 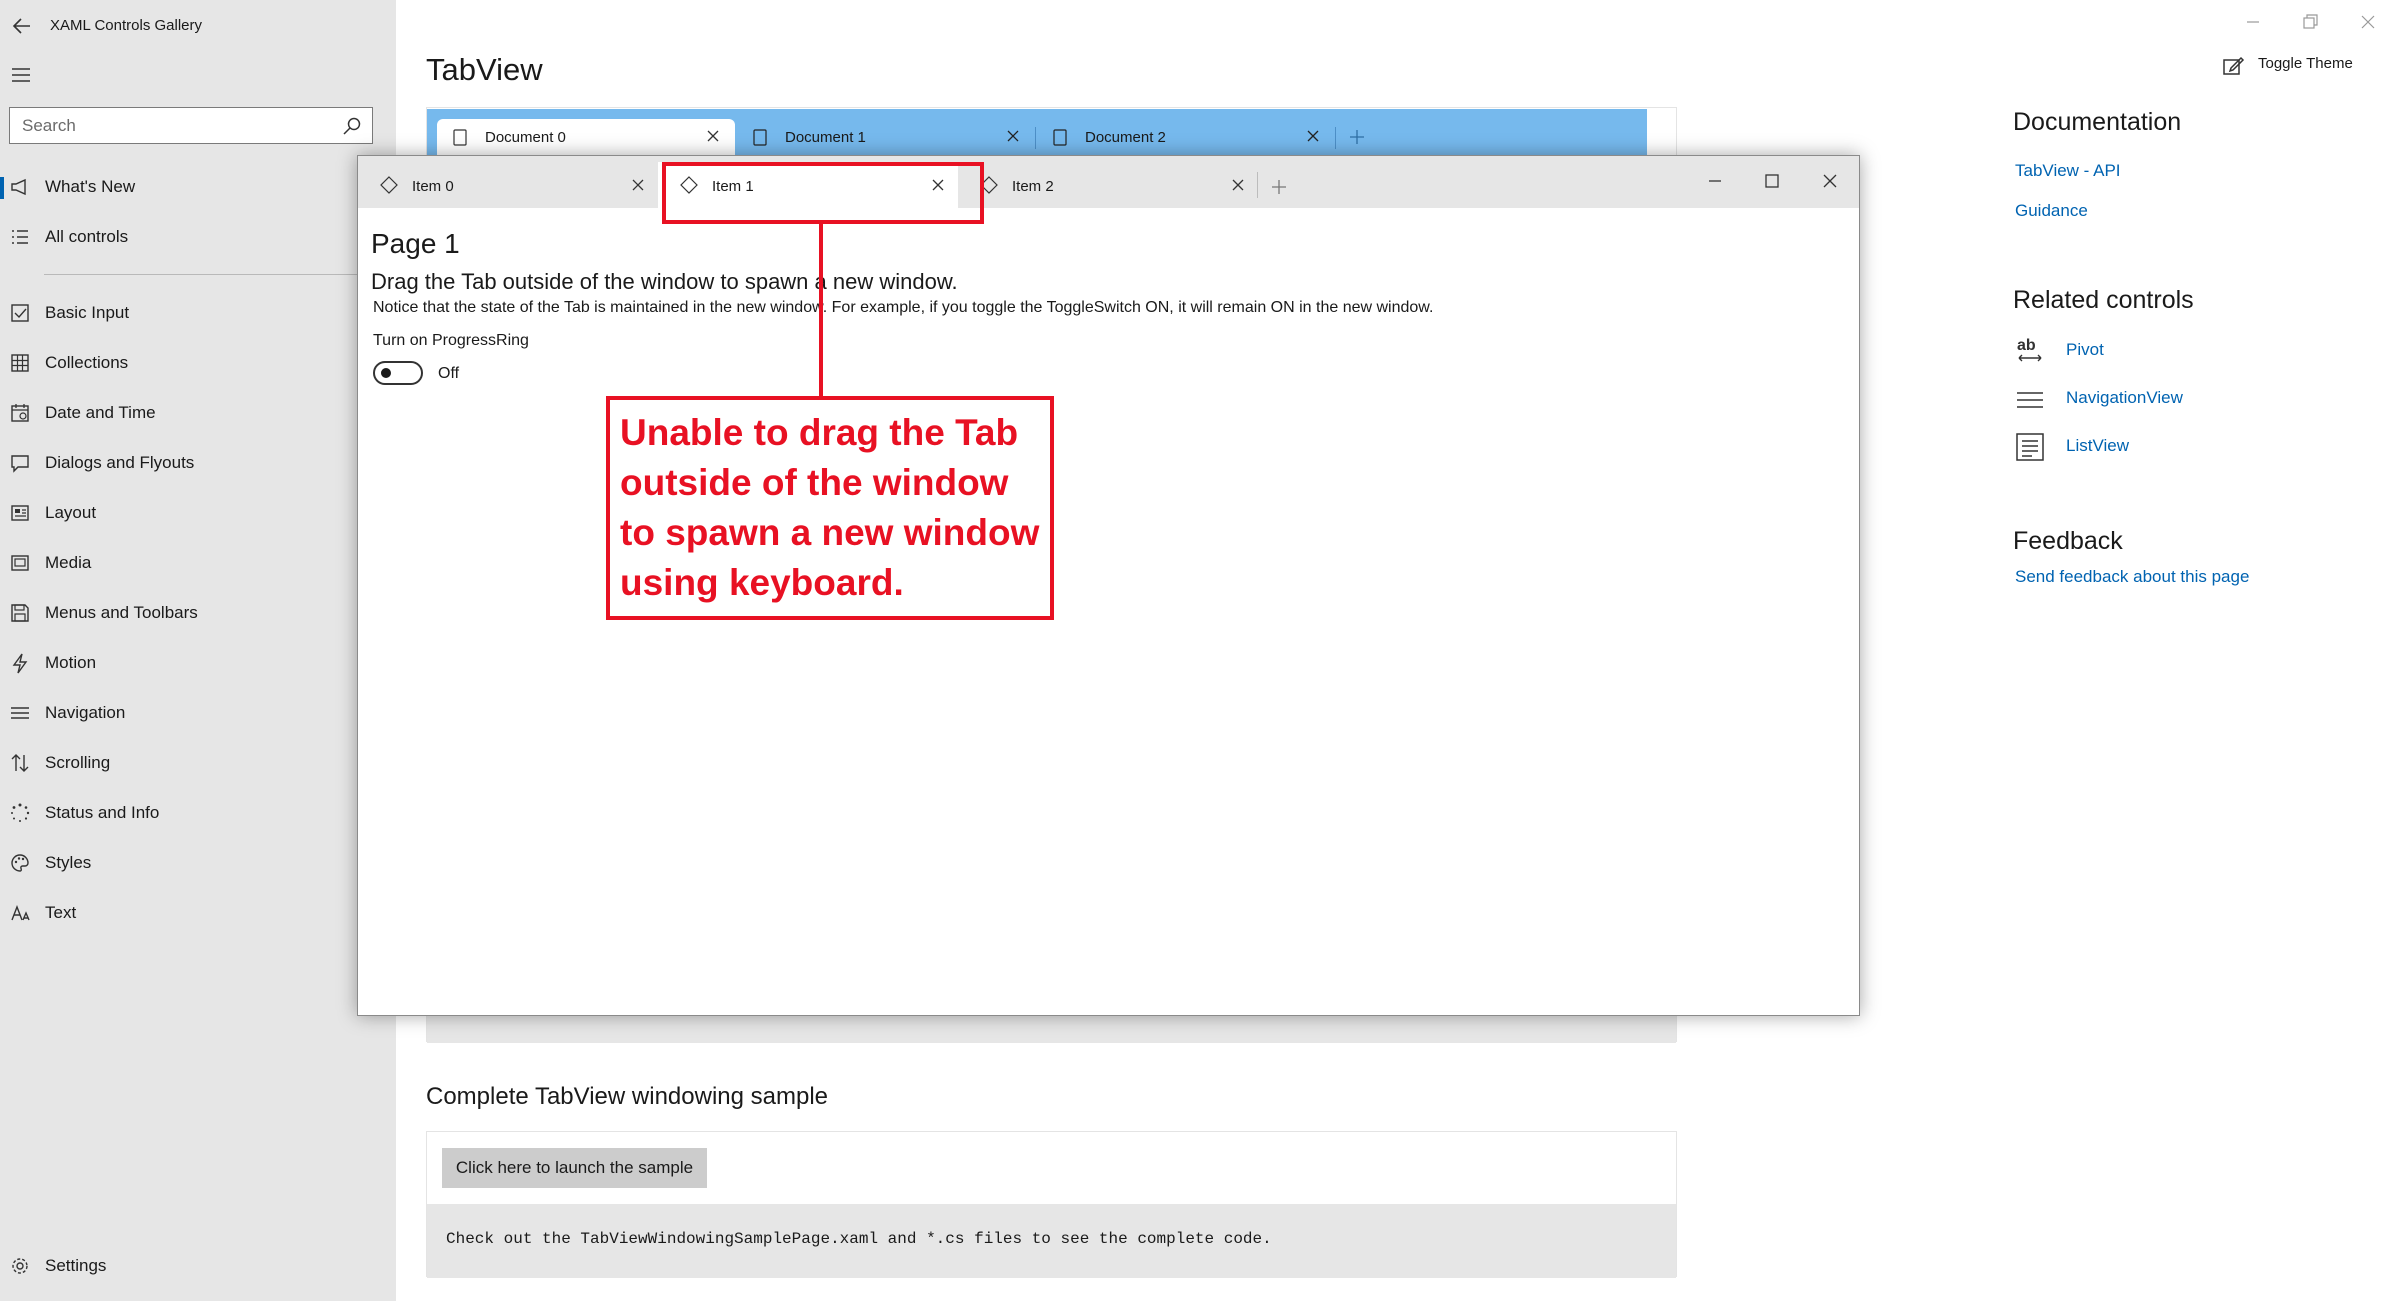 What do you see at coordinates (825, 137) in the screenshot?
I see `tab-label: Document 1` at bounding box center [825, 137].